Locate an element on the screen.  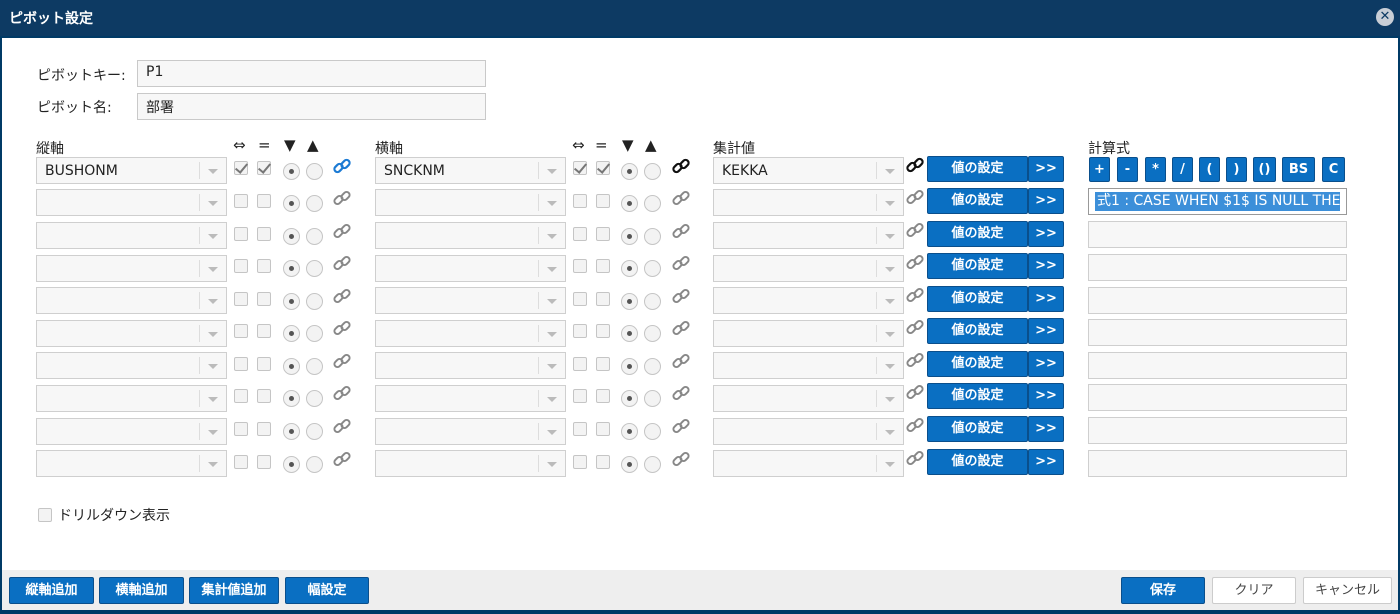
calc-divide-button: / is located at coordinates (1182, 169).